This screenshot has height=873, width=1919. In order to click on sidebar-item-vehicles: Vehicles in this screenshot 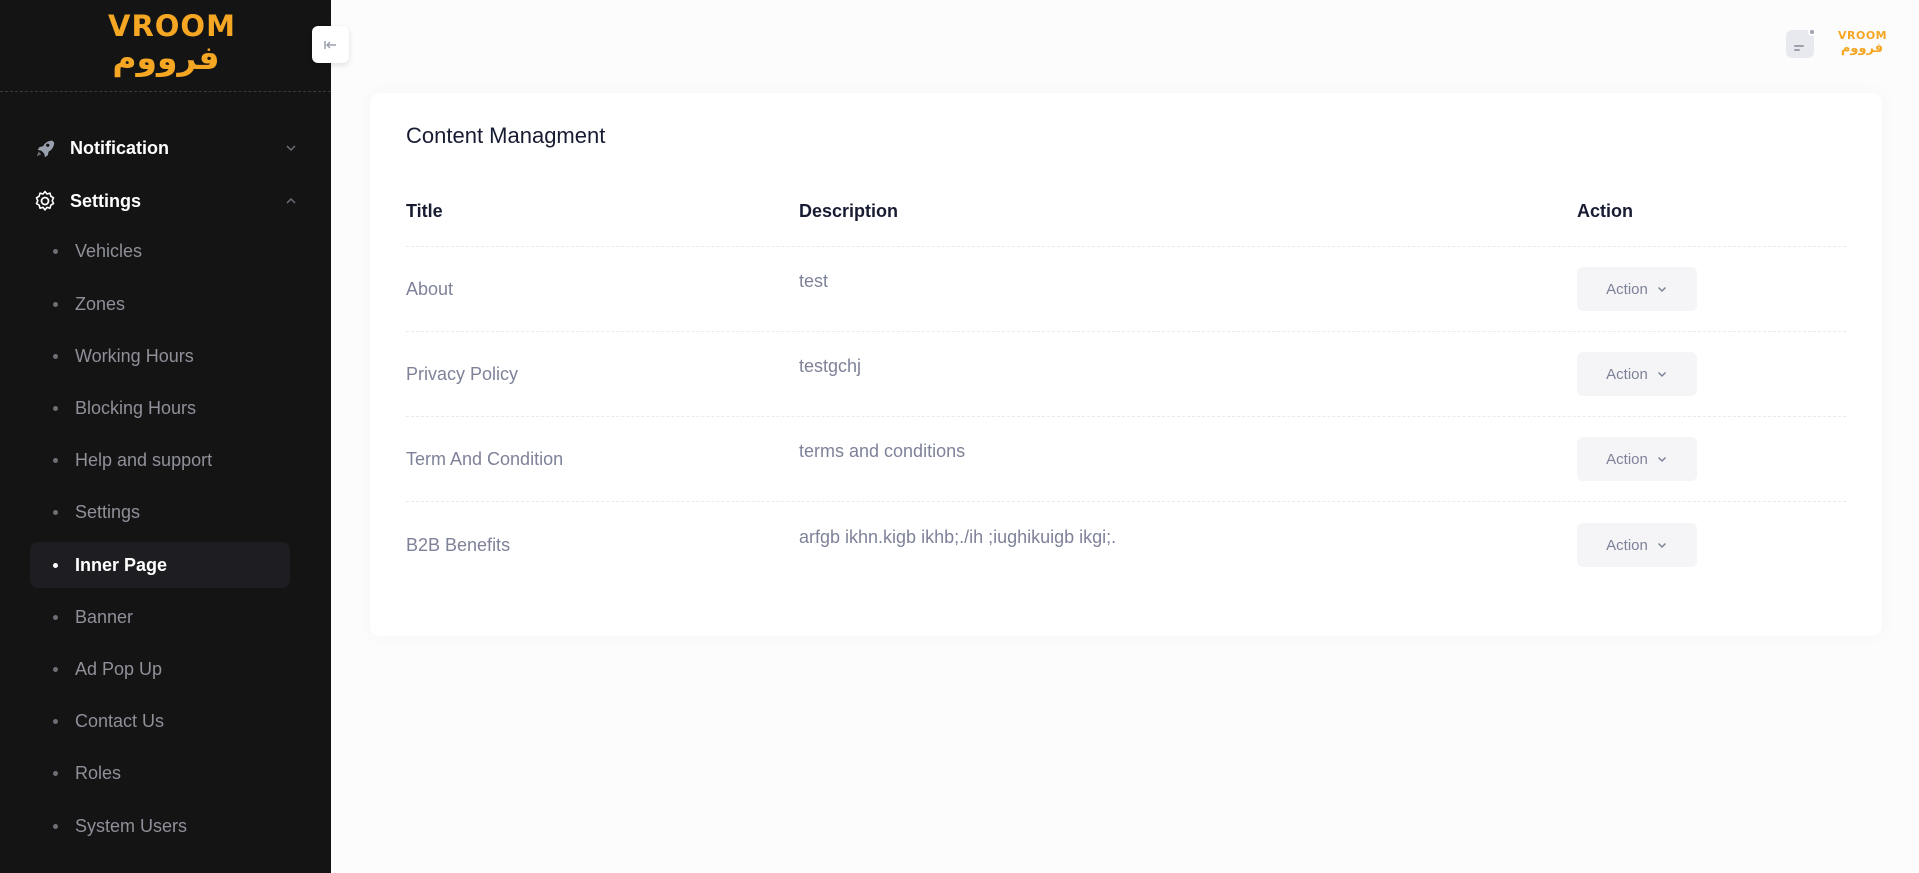, I will do `click(160, 251)`.